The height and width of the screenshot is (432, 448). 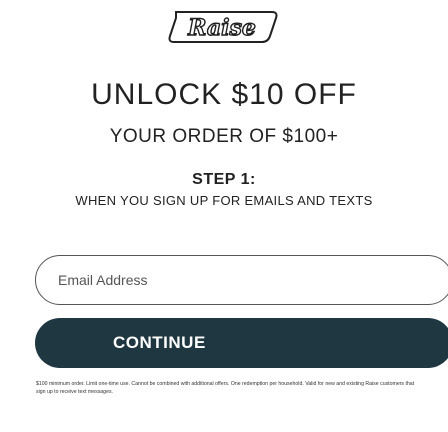 What do you see at coordinates (241, 280) in the screenshot?
I see `email-field` at bounding box center [241, 280].